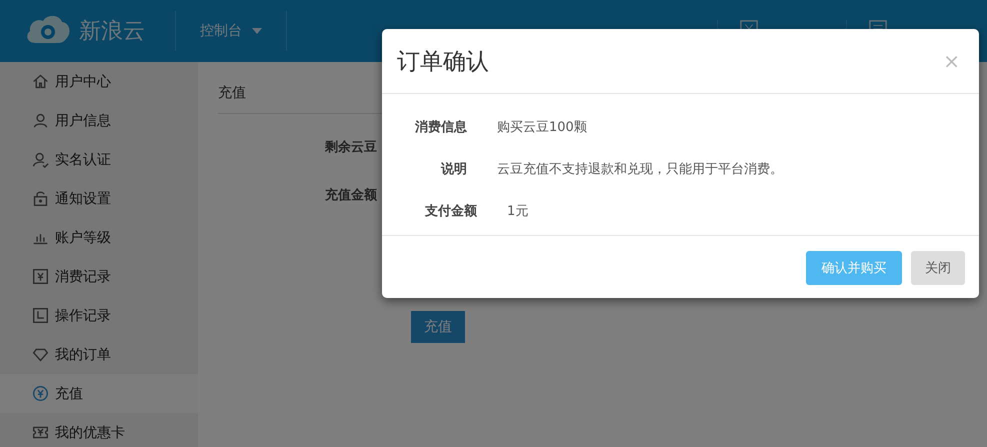 The width and height of the screenshot is (987, 447). I want to click on form-label: 剩余云豆, so click(351, 148).